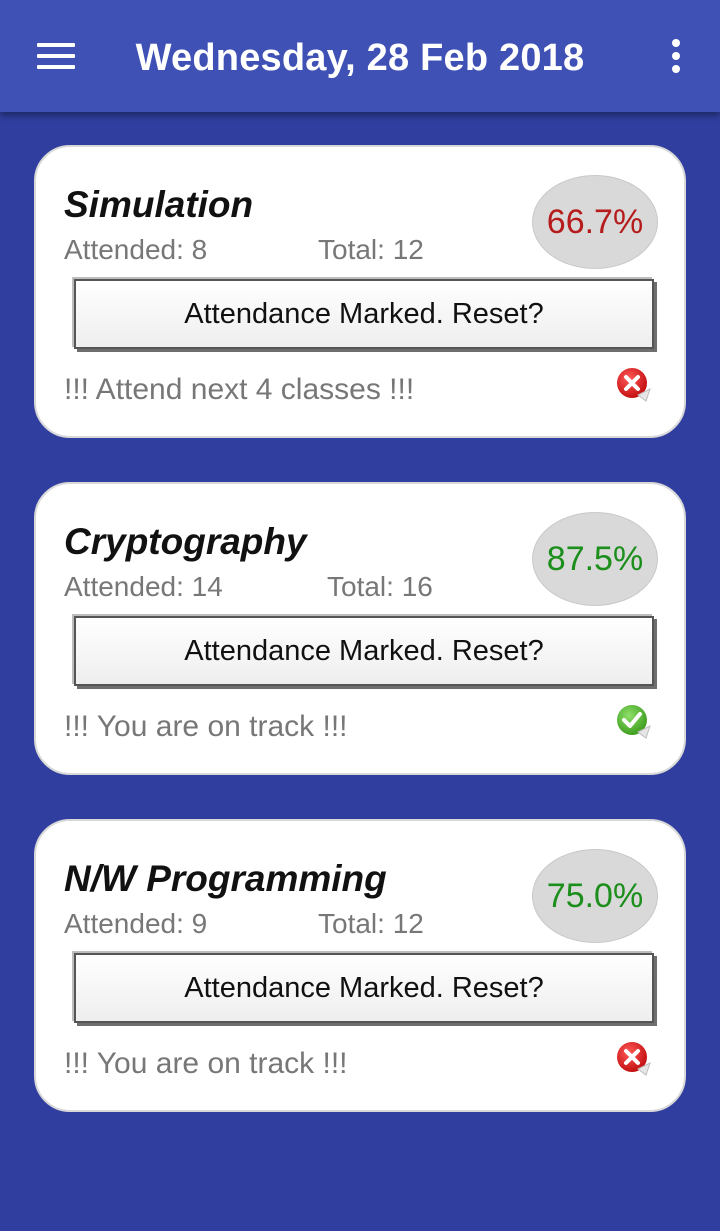 This screenshot has width=720, height=1231. What do you see at coordinates (136, 249) in the screenshot?
I see `attended-count: Attended: 8` at bounding box center [136, 249].